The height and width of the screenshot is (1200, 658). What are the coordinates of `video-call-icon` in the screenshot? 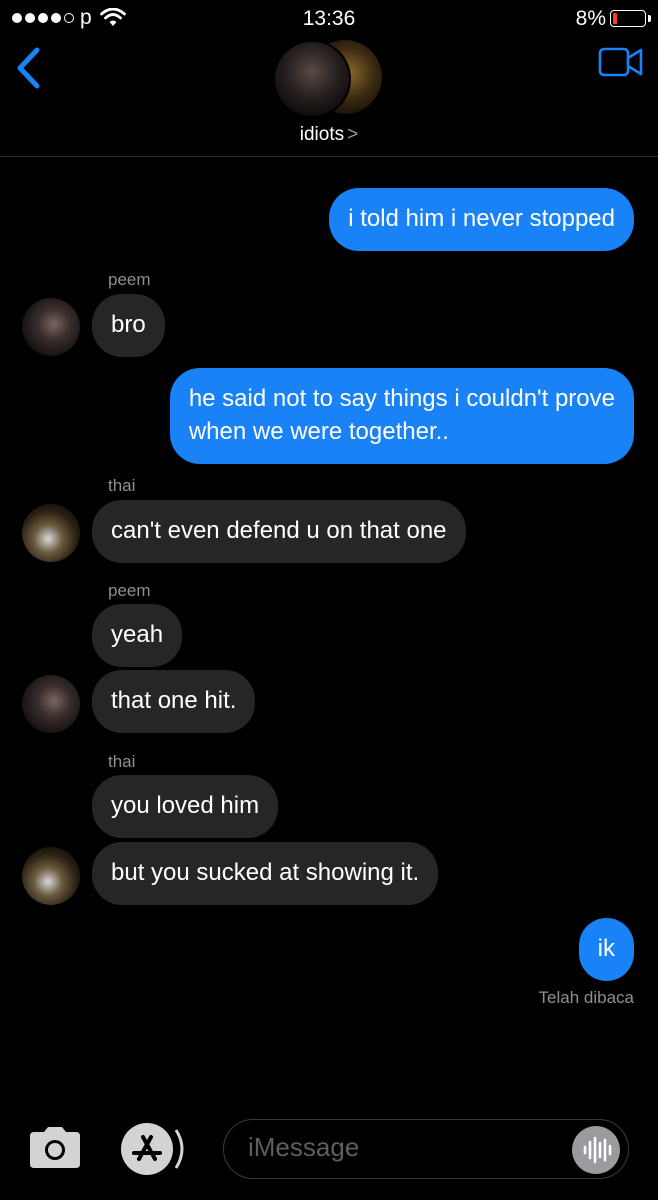 It's located at (621, 62).